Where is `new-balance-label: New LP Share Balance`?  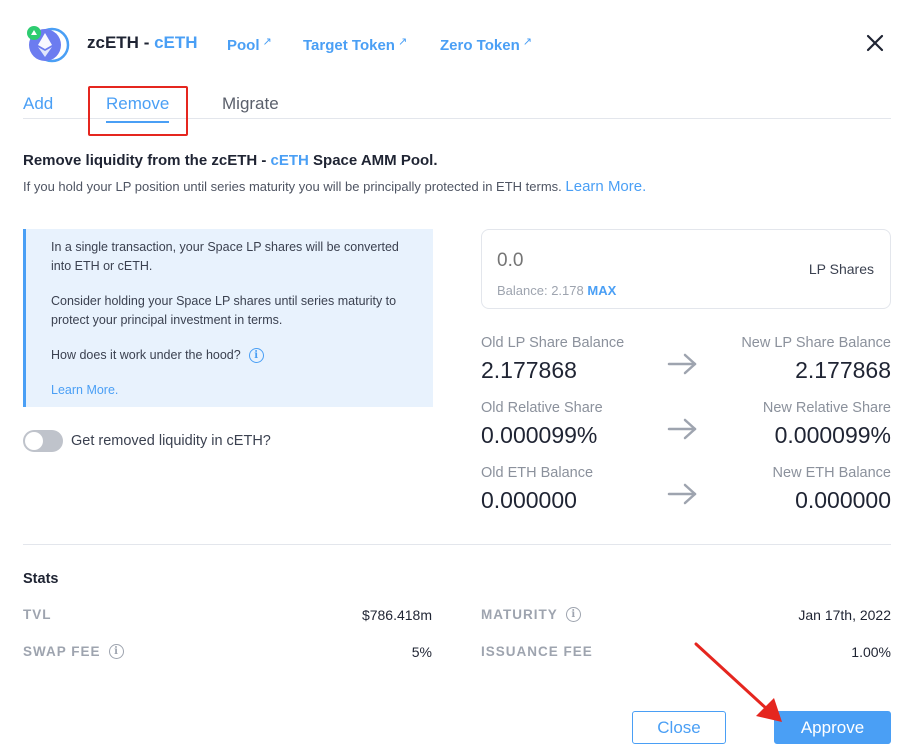 new-balance-label: New LP Share Balance is located at coordinates (816, 343).